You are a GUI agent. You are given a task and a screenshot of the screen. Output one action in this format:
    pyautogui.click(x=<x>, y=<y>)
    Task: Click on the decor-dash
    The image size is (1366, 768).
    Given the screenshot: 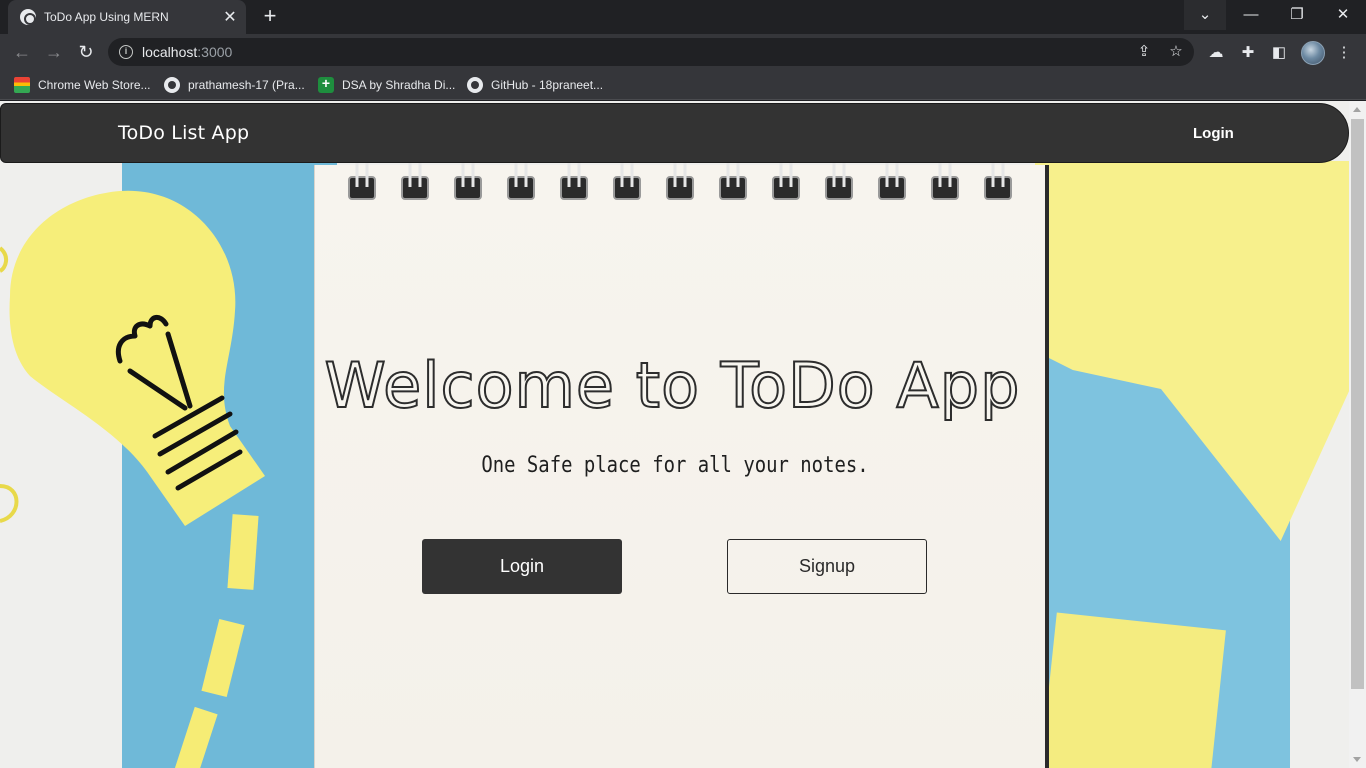 What is the action you would take?
    pyautogui.click(x=243, y=552)
    